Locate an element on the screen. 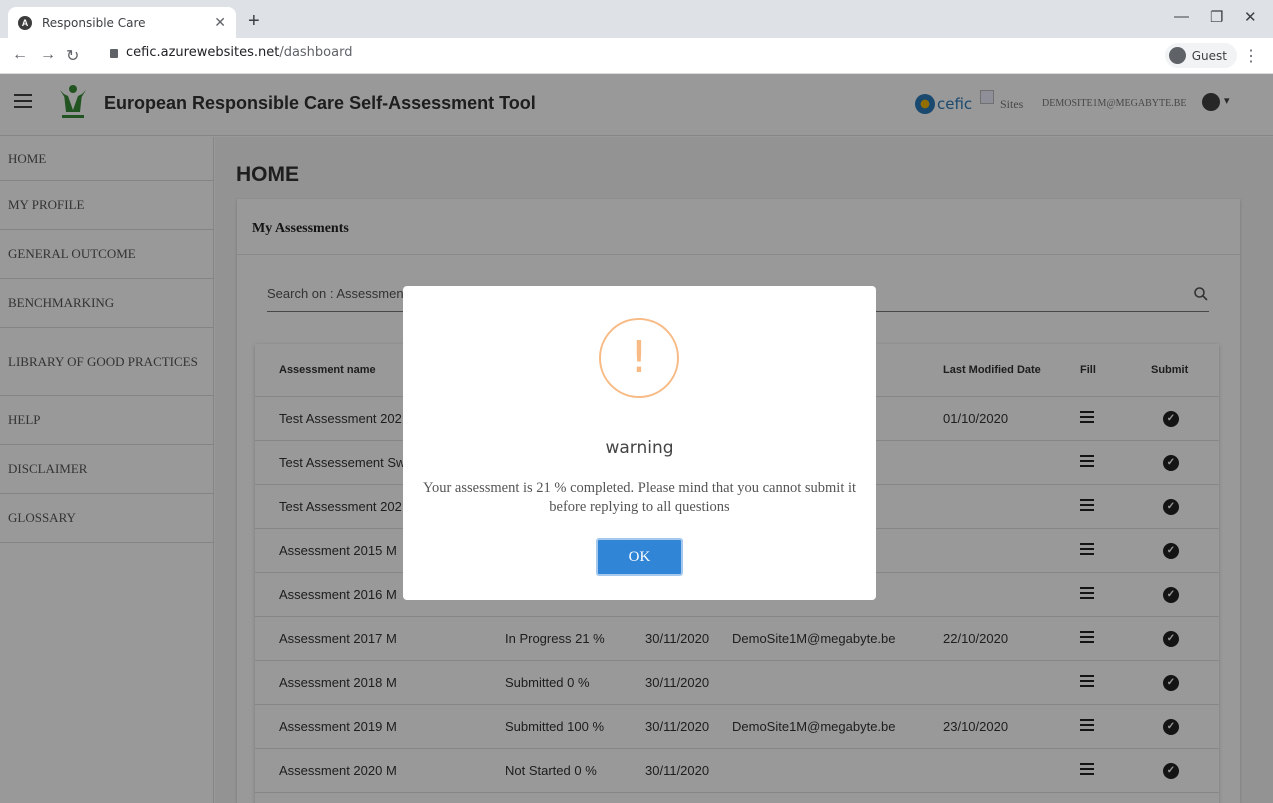 The image size is (1273, 803). warning-icon: ! is located at coordinates (639, 358).